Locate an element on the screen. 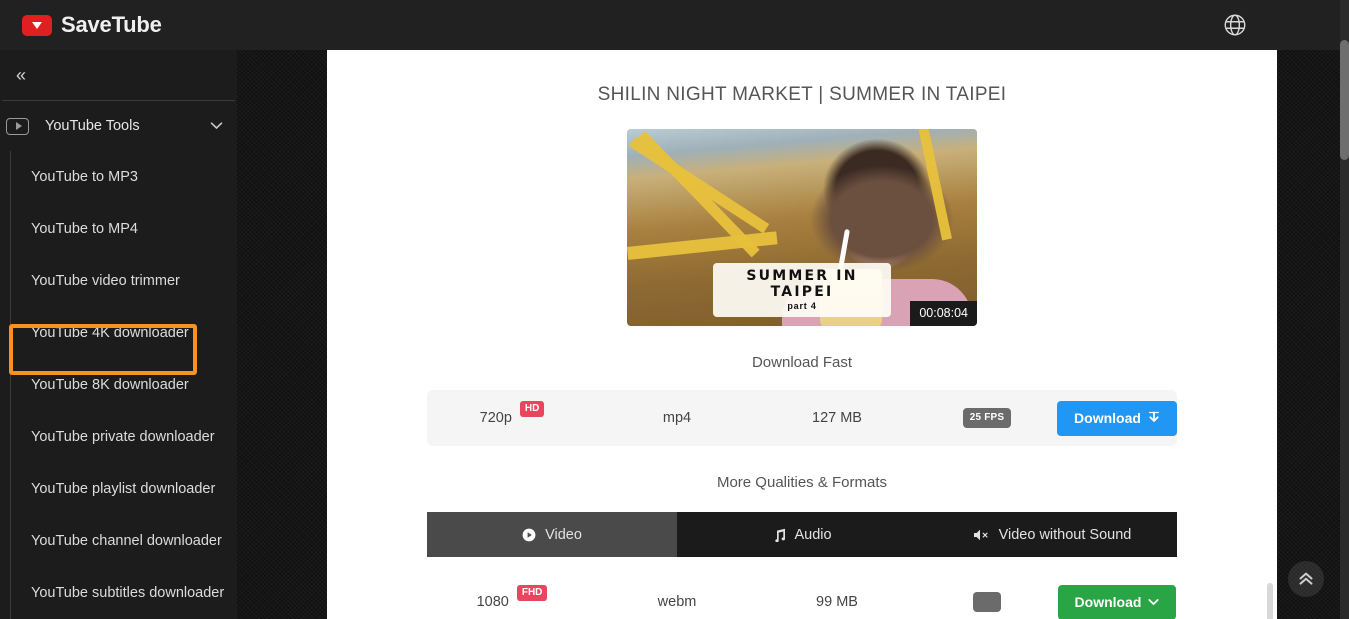 This screenshot has height=619, width=1349. more-formats-heading: More Qualities & Formats is located at coordinates (802, 482).